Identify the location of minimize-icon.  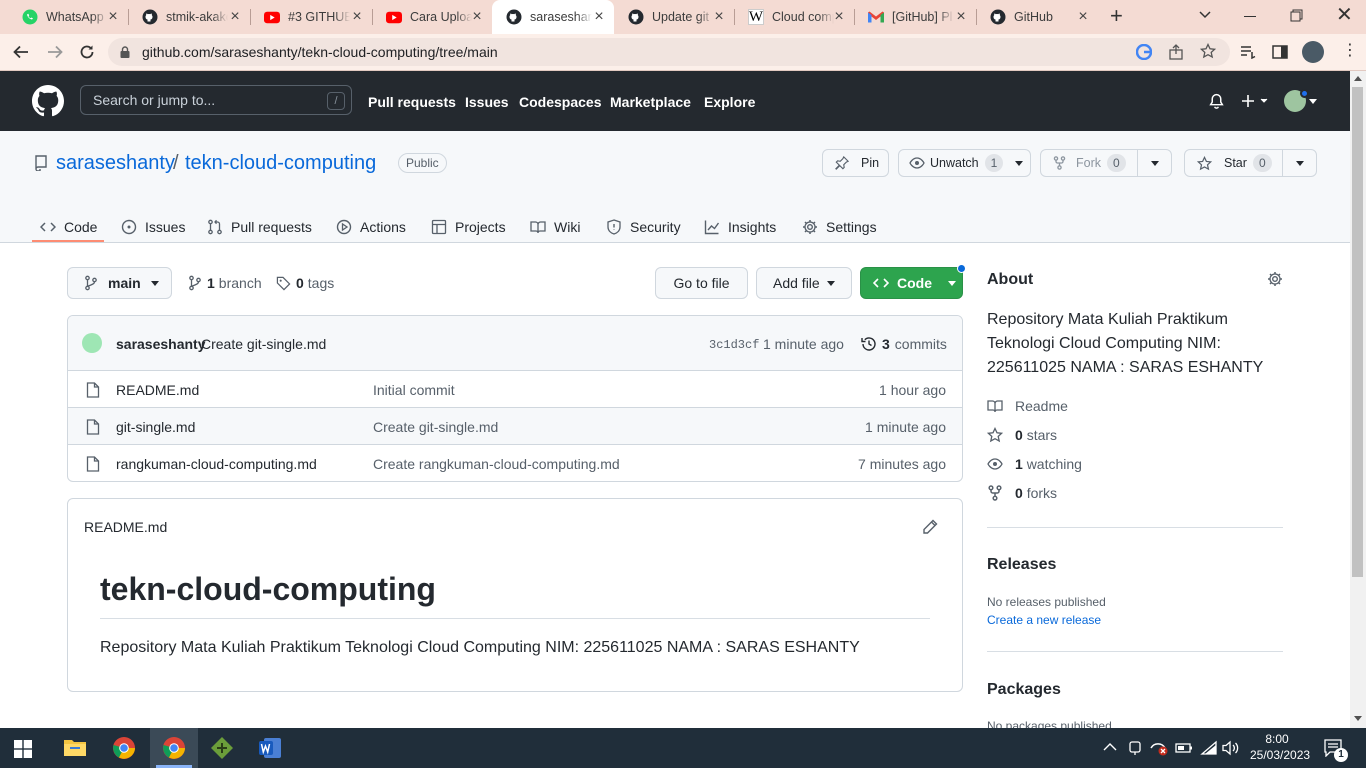
(1250, 16).